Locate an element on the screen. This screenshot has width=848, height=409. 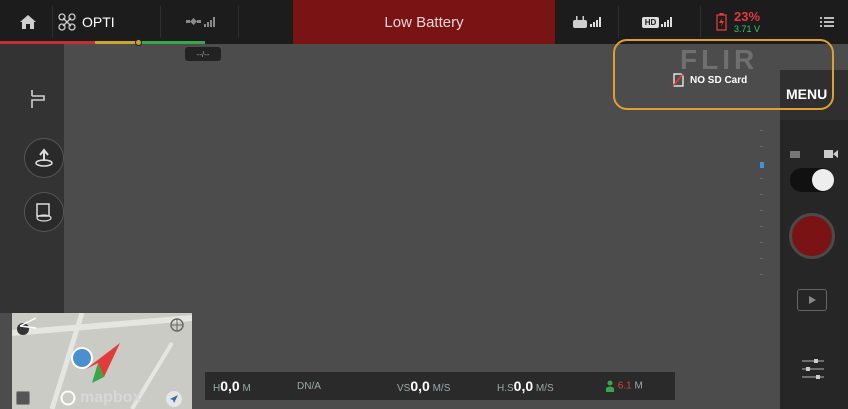
height-readout: H0,0 M is located at coordinates (232, 386).